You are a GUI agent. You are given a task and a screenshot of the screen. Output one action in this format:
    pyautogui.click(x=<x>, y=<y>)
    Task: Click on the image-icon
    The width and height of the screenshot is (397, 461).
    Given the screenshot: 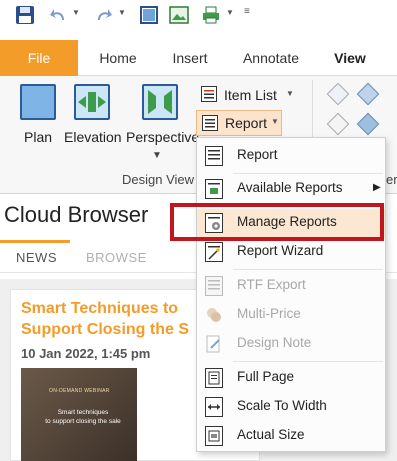 What is the action you would take?
    pyautogui.click(x=179, y=15)
    